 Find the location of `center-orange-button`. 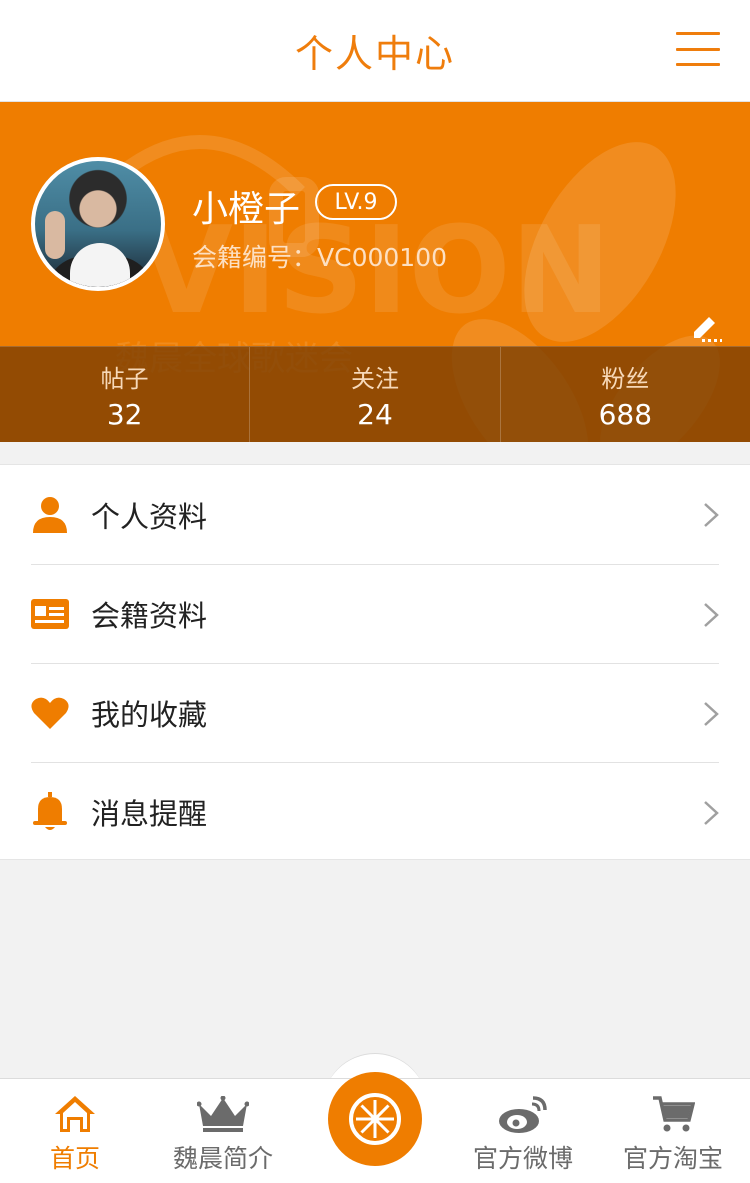

center-orange-button is located at coordinates (375, 1119).